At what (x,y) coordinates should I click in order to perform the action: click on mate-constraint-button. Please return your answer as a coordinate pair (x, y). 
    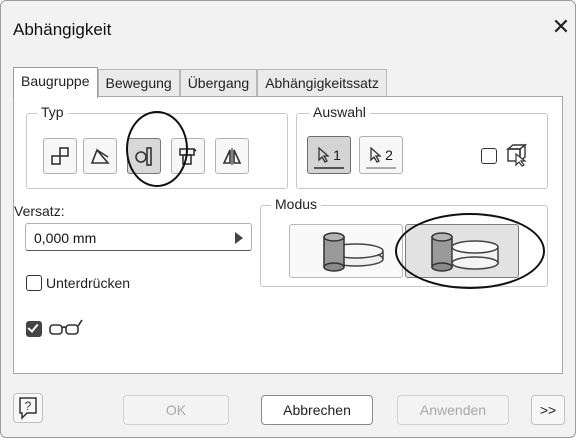
    Looking at the image, I should click on (60, 156).